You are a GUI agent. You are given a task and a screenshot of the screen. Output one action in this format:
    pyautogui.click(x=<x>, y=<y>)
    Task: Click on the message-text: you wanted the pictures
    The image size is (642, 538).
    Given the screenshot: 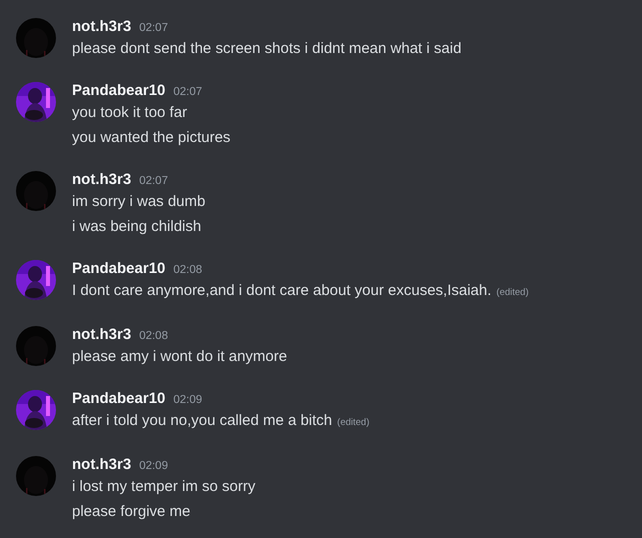 What is the action you would take?
    pyautogui.click(x=151, y=138)
    